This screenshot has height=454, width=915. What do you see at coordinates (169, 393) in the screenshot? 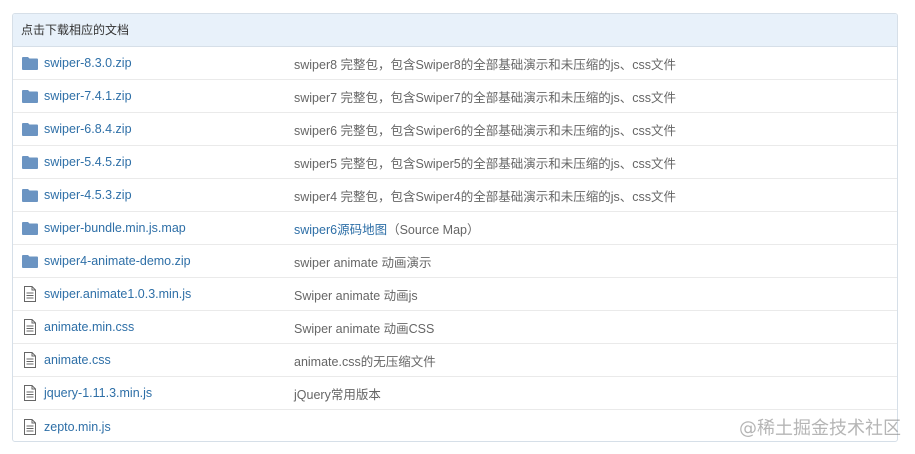
I see `file-download-link: jquery-1.11.3.min.js` at bounding box center [169, 393].